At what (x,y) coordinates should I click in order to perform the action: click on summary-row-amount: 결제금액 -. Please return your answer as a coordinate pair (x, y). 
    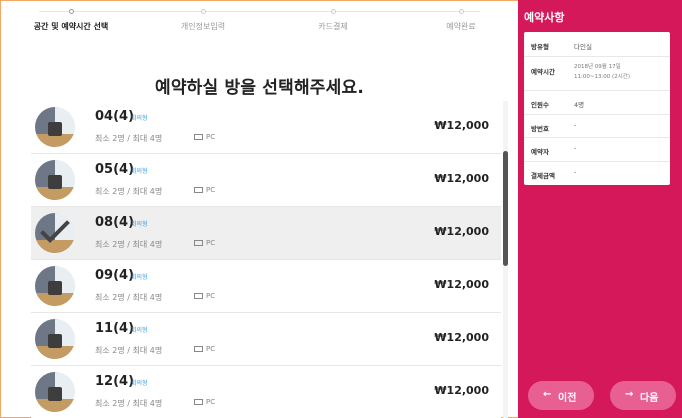
    Looking at the image, I should click on (597, 173).